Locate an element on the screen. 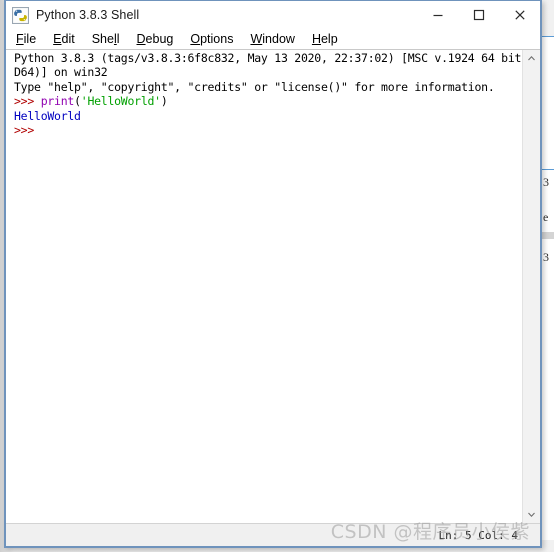 This screenshot has width=554, height=552. menu-label-file-post: ile is located at coordinates (30, 39).